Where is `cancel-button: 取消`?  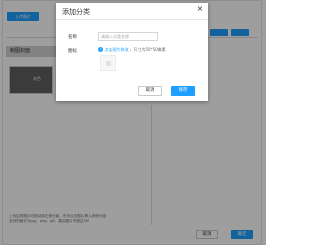
cancel-button: 取消 is located at coordinates (150, 91).